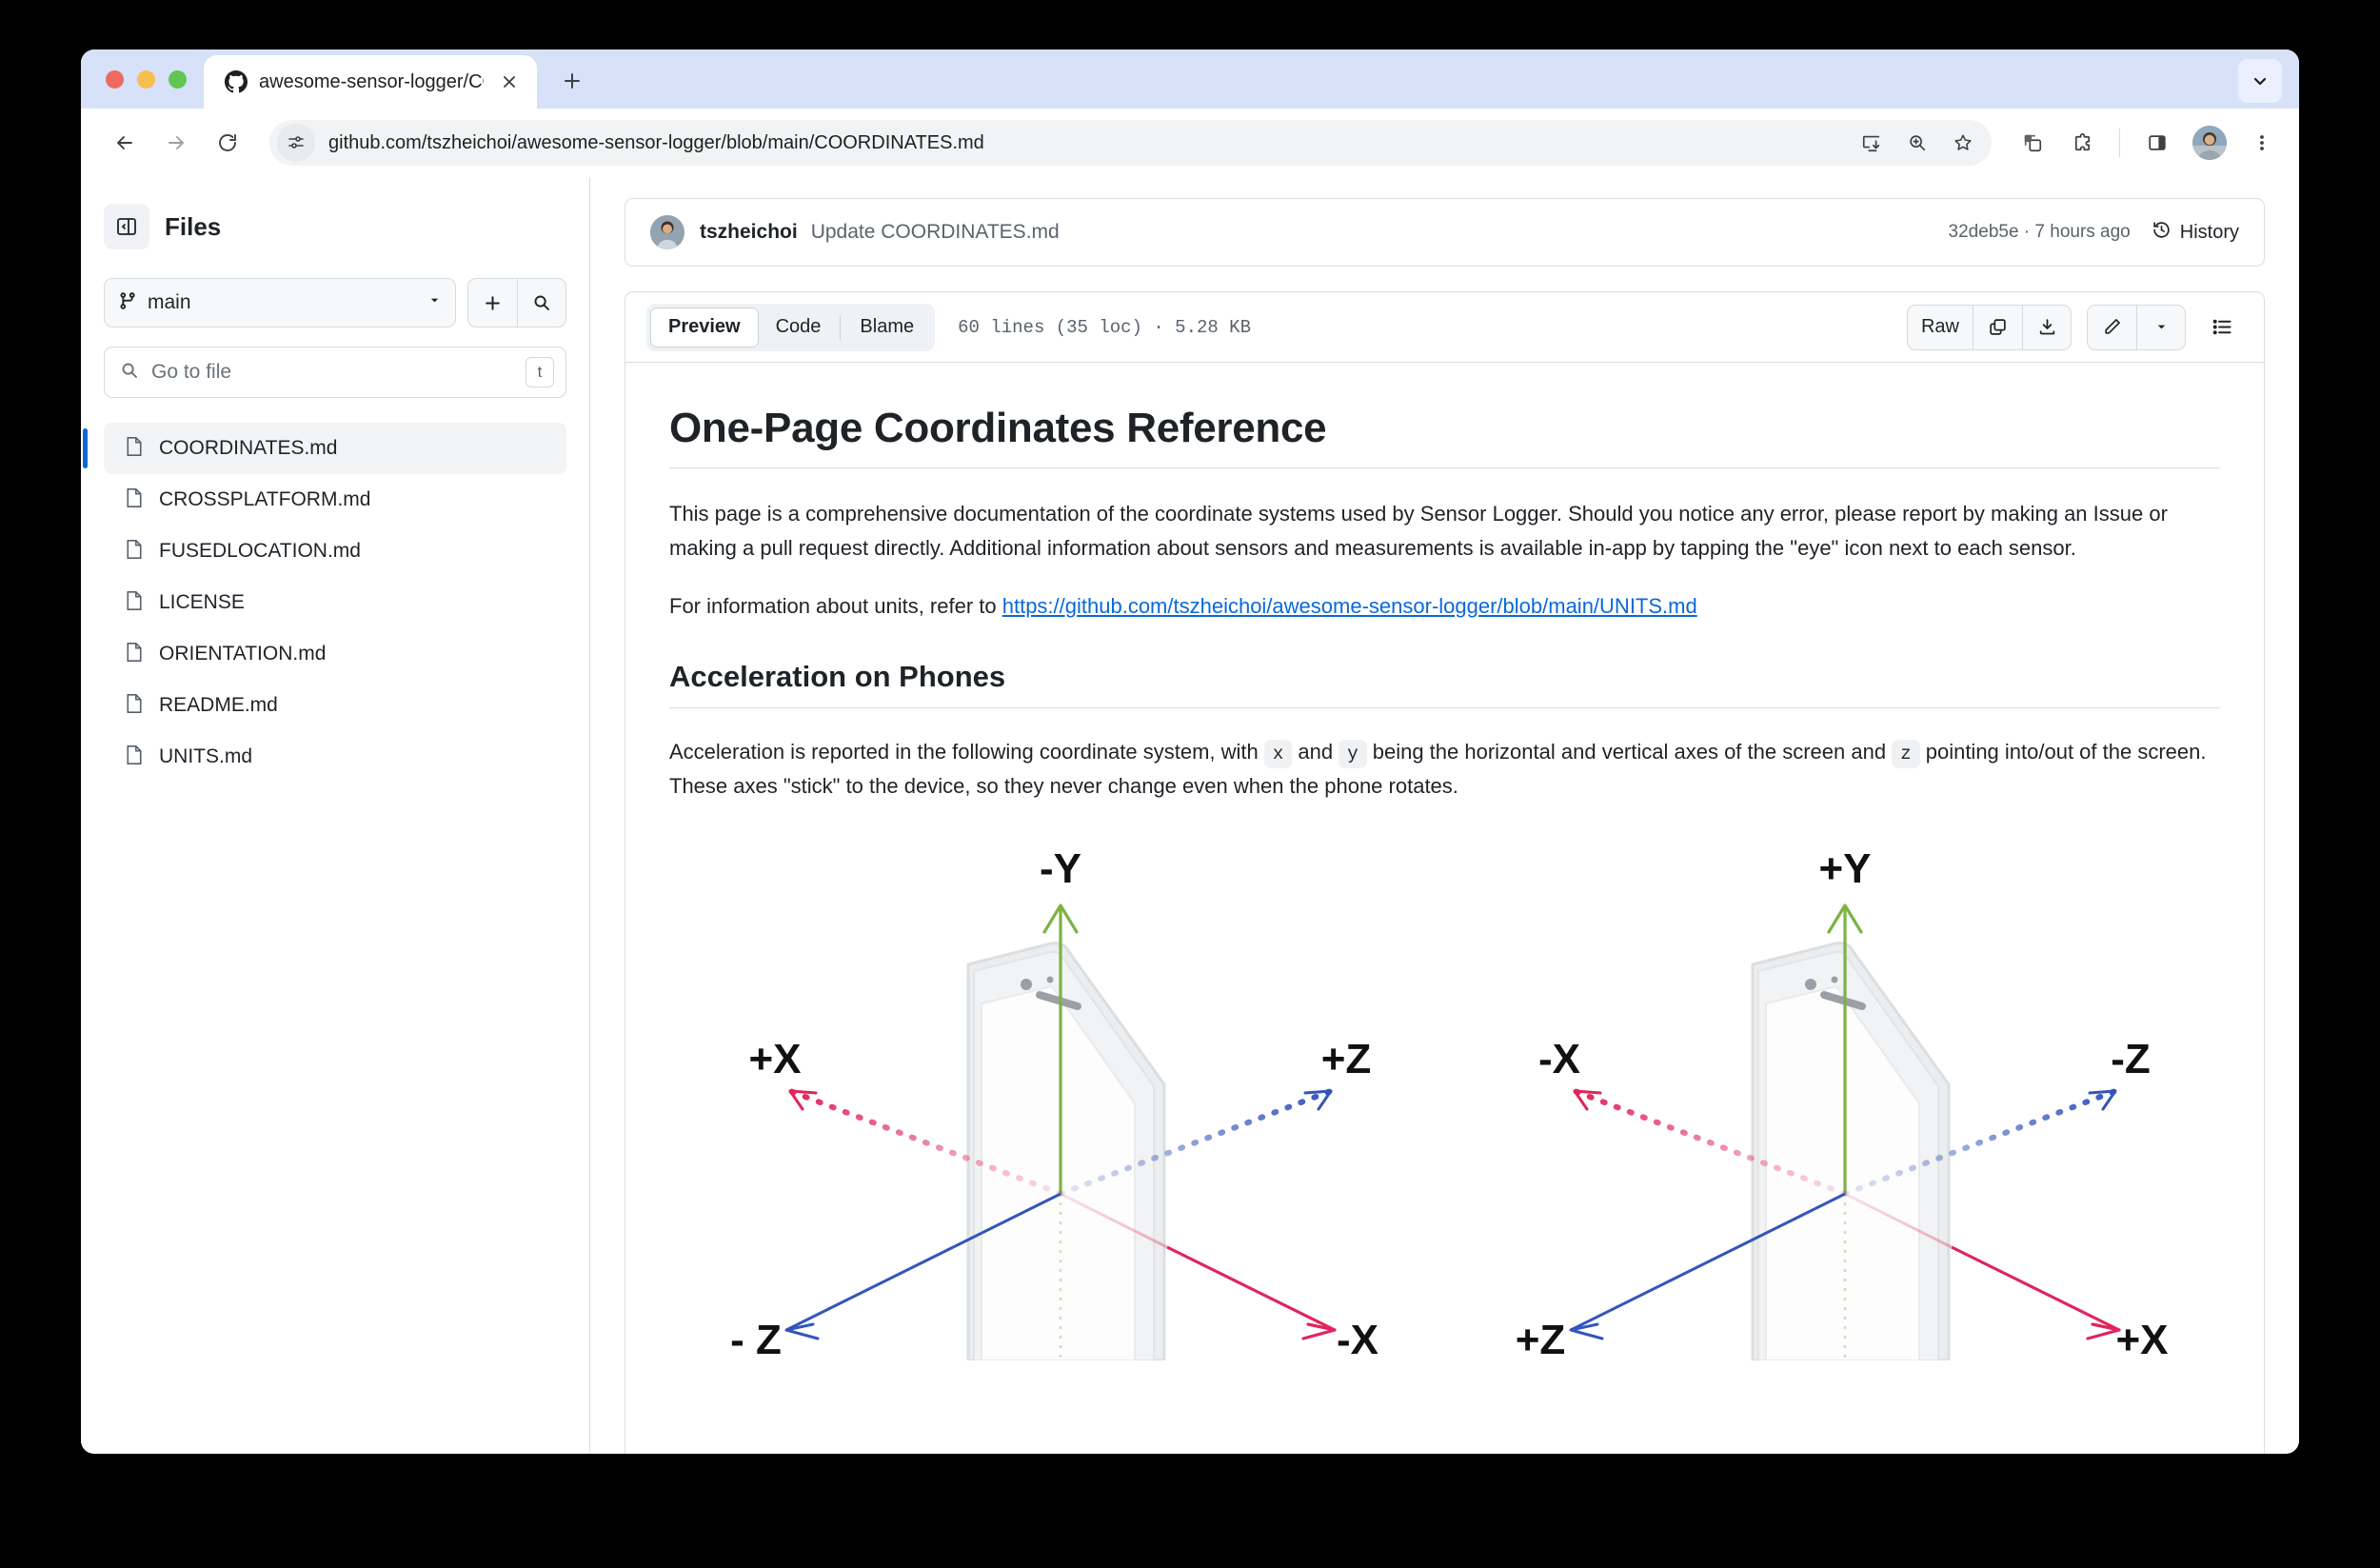  I want to click on outline-list-icon, so click(2222, 327).